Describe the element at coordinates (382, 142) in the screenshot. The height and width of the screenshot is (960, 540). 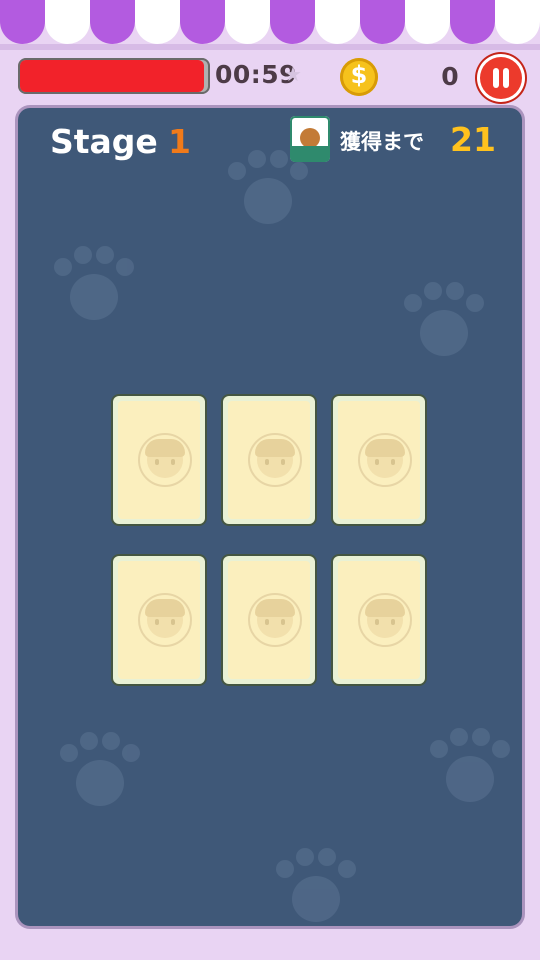
I see `goal-label: 獲得まで` at that location.